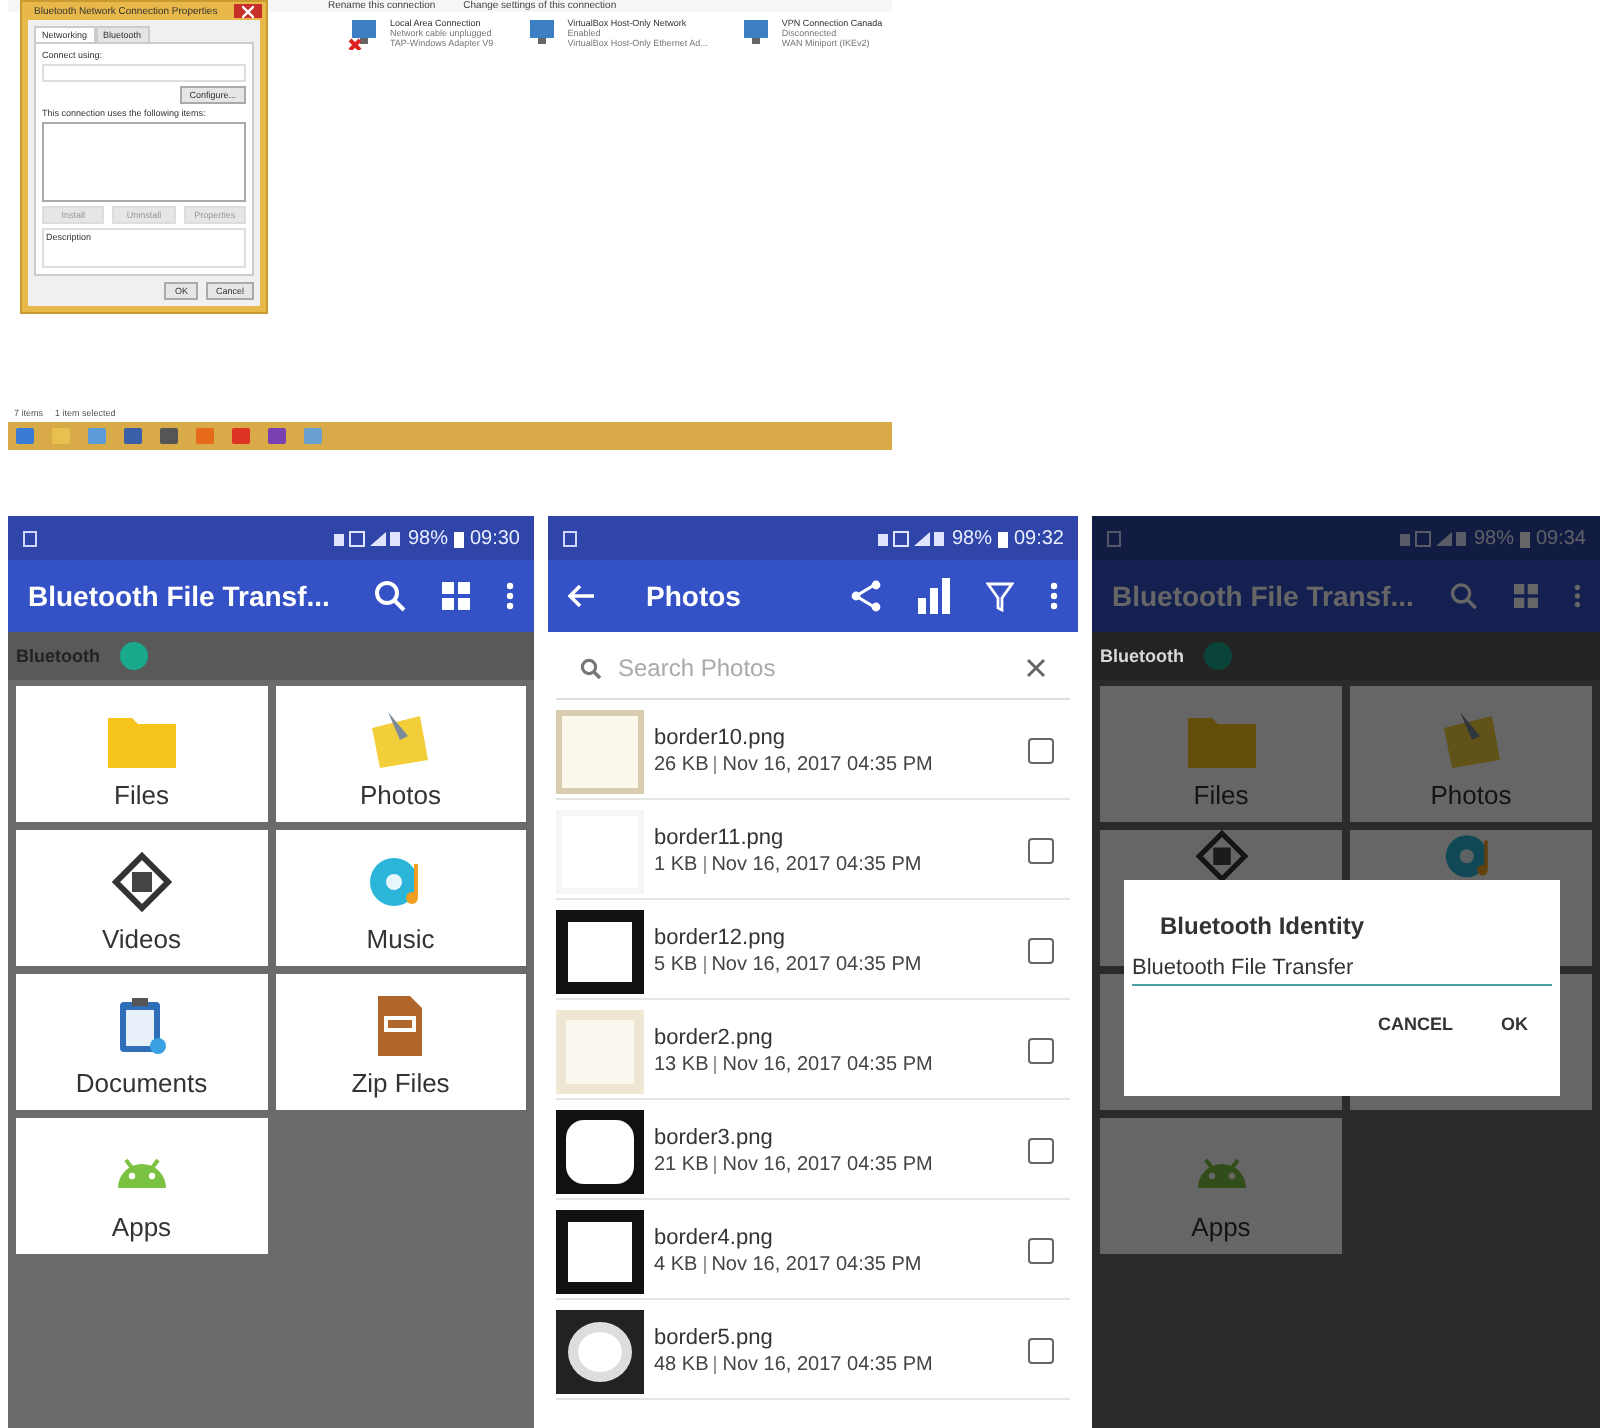 Image resolution: width=1602 pixels, height=1428 pixels. What do you see at coordinates (676, 965) in the screenshot?
I see `file-size: 5 KB` at bounding box center [676, 965].